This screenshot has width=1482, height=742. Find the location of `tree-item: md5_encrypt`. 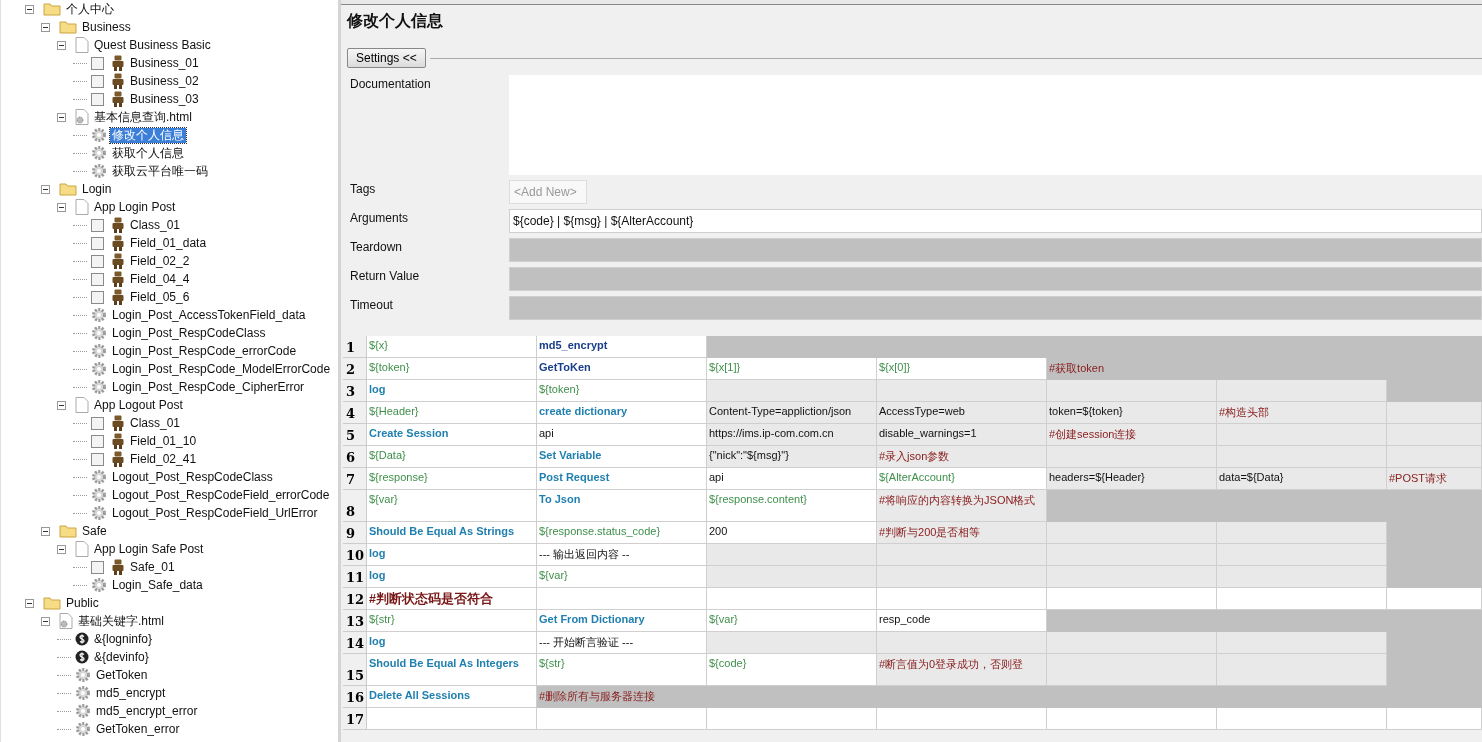

tree-item: md5_encrypt is located at coordinates (131, 693).